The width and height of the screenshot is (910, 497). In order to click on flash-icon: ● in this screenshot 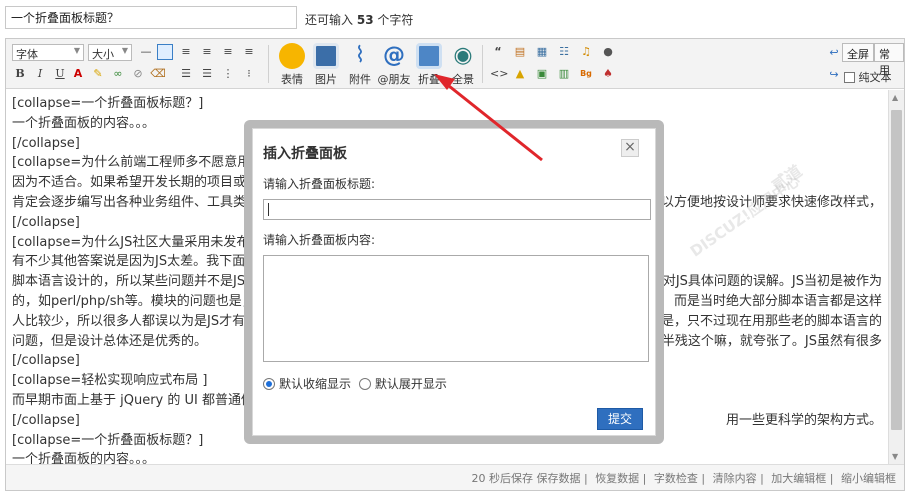, I will do `click(608, 52)`.